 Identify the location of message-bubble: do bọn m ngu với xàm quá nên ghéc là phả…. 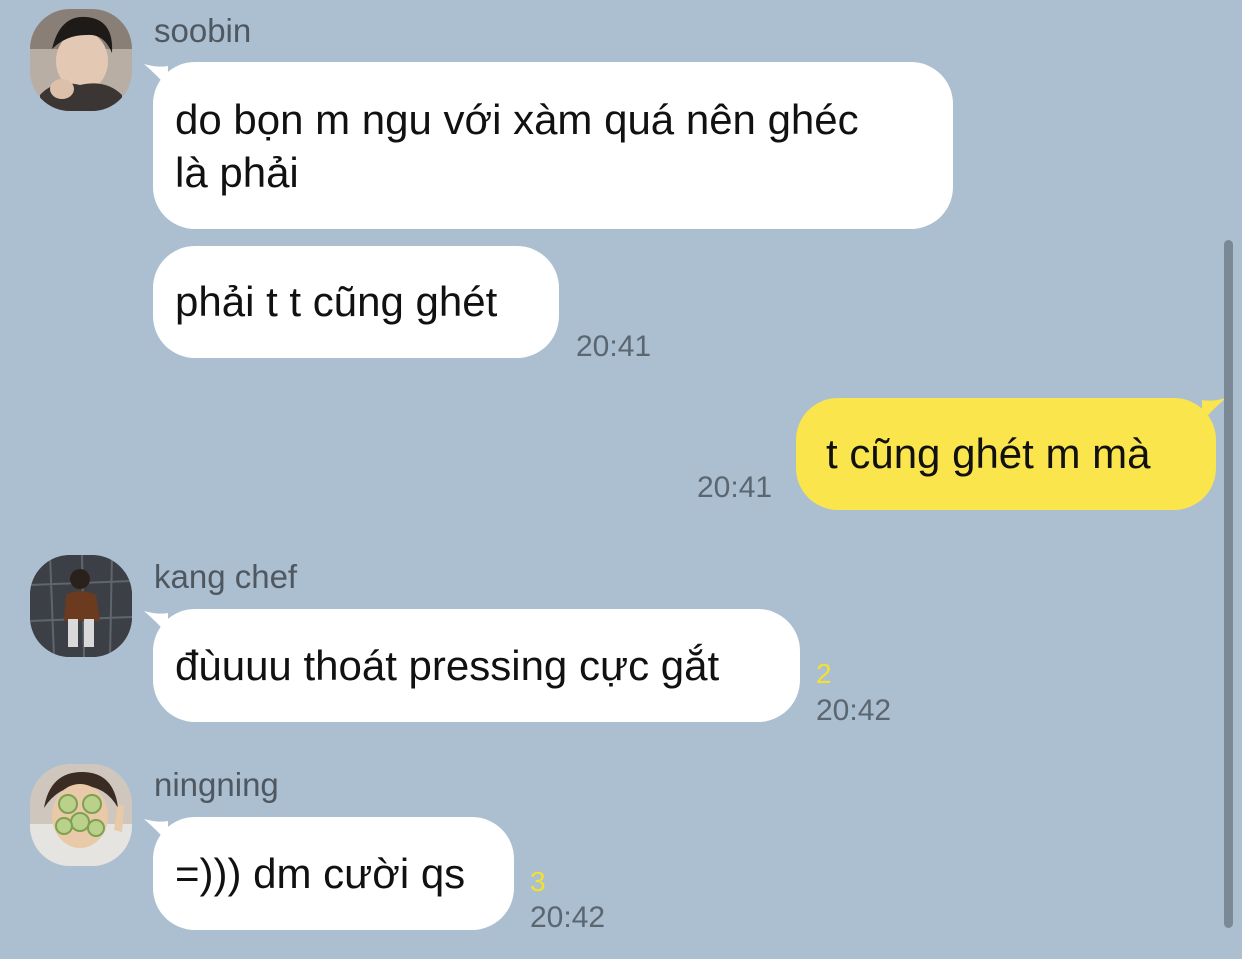
(553, 145).